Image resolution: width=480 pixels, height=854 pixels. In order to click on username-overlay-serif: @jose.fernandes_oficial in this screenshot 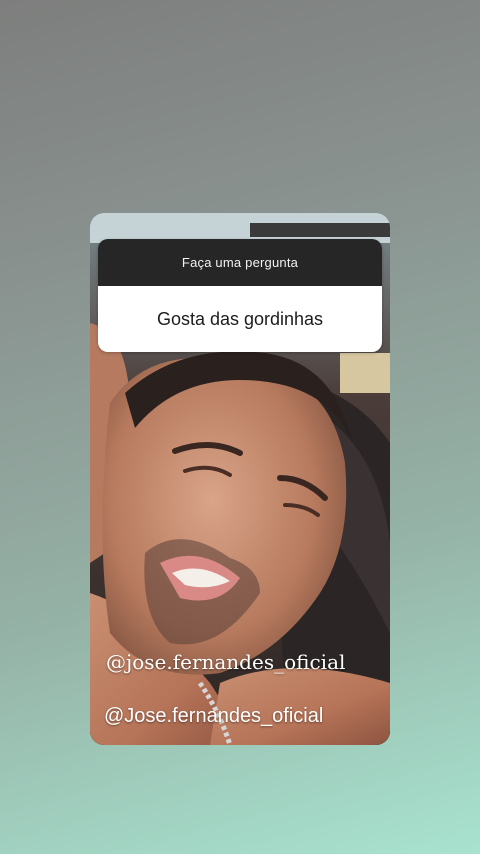, I will do `click(225, 662)`.